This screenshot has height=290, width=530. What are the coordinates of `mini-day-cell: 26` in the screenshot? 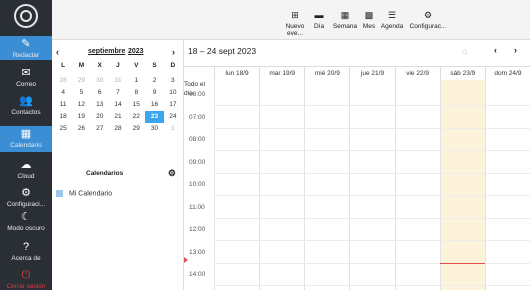 It's located at (81, 129).